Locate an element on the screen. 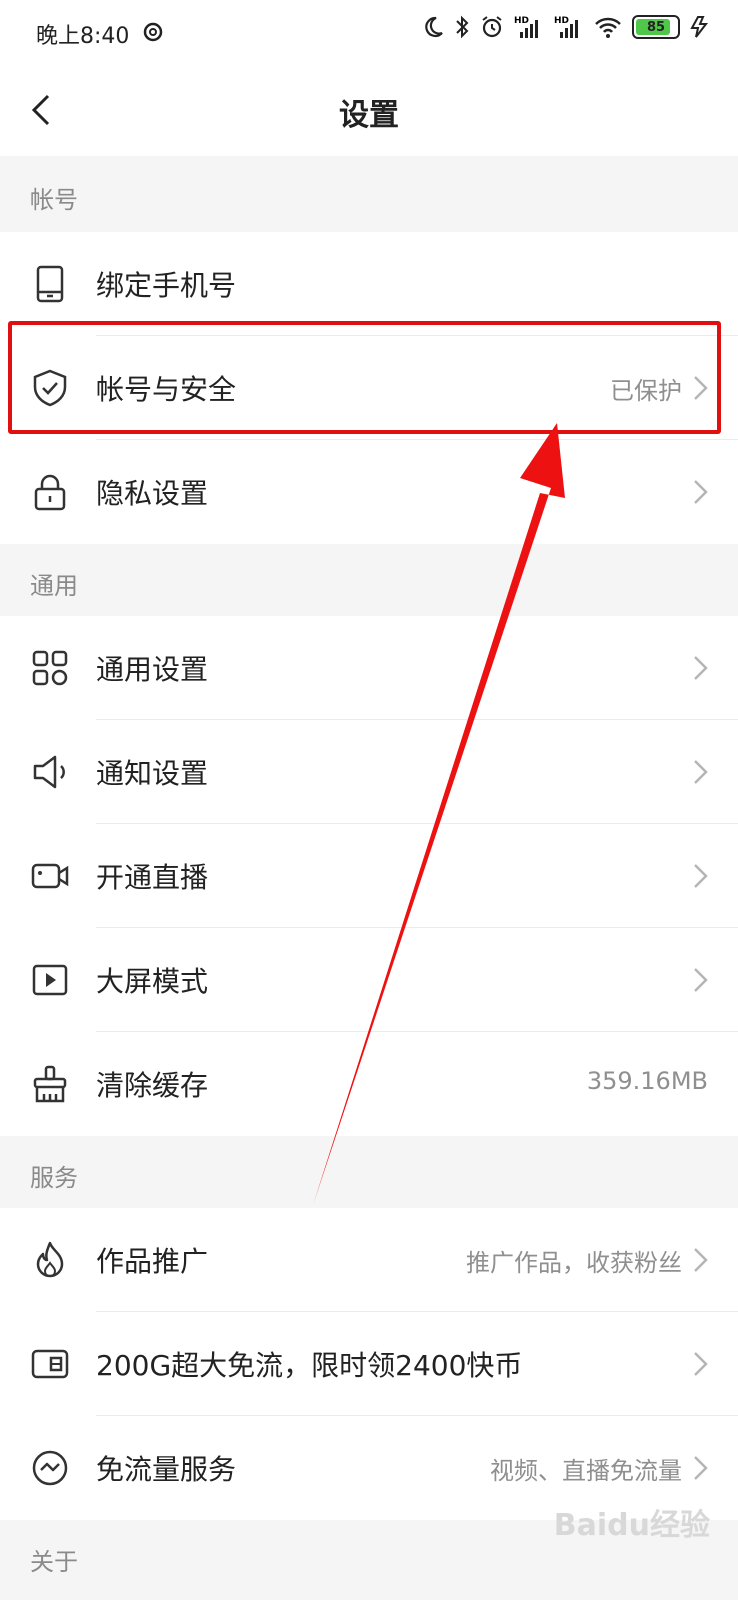 This screenshot has width=738, height=1600. signal-hd-icon-1: HD is located at coordinates (526, 27).